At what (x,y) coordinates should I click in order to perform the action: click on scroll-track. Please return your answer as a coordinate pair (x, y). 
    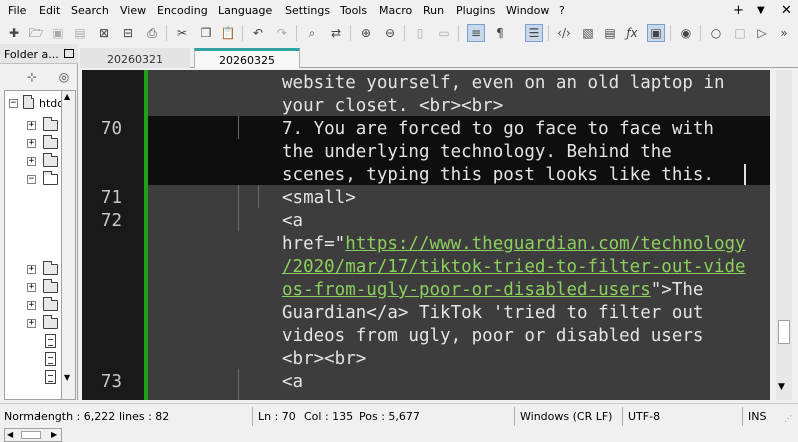
    Looking at the image, I should click on (784, 235).